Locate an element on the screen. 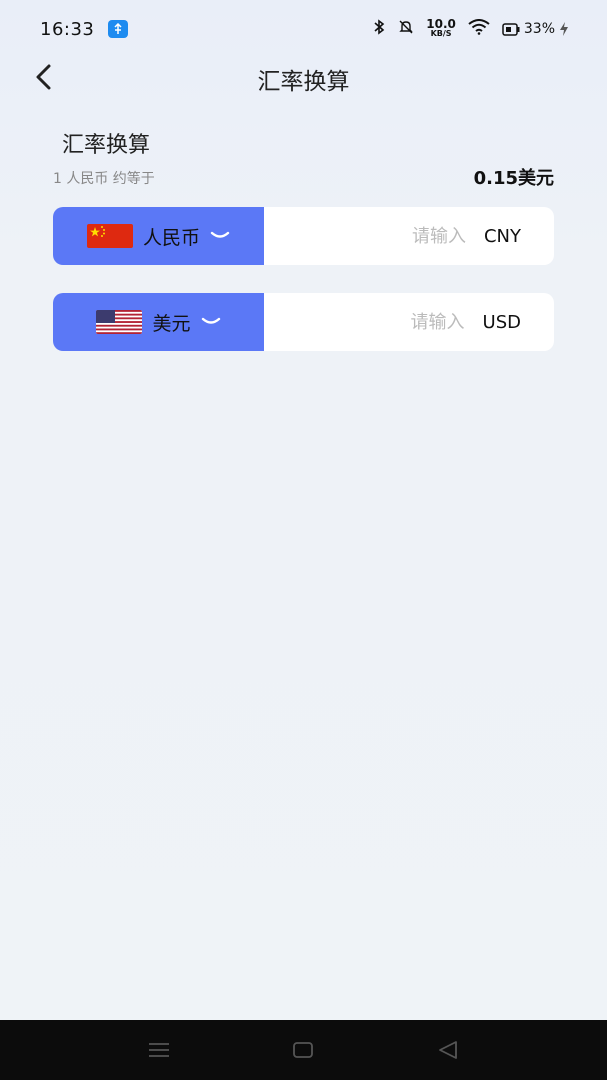 Image resolution: width=607 pixels, height=1080 pixels. system-back-button is located at coordinates (448, 1050).